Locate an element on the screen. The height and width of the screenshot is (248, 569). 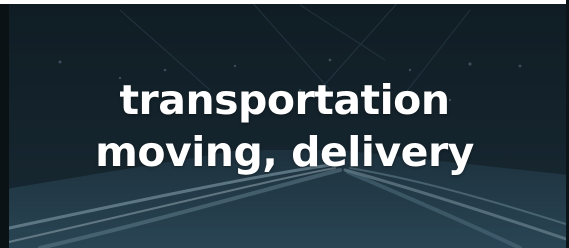
headline-line-1: transportation is located at coordinates (284, 100).